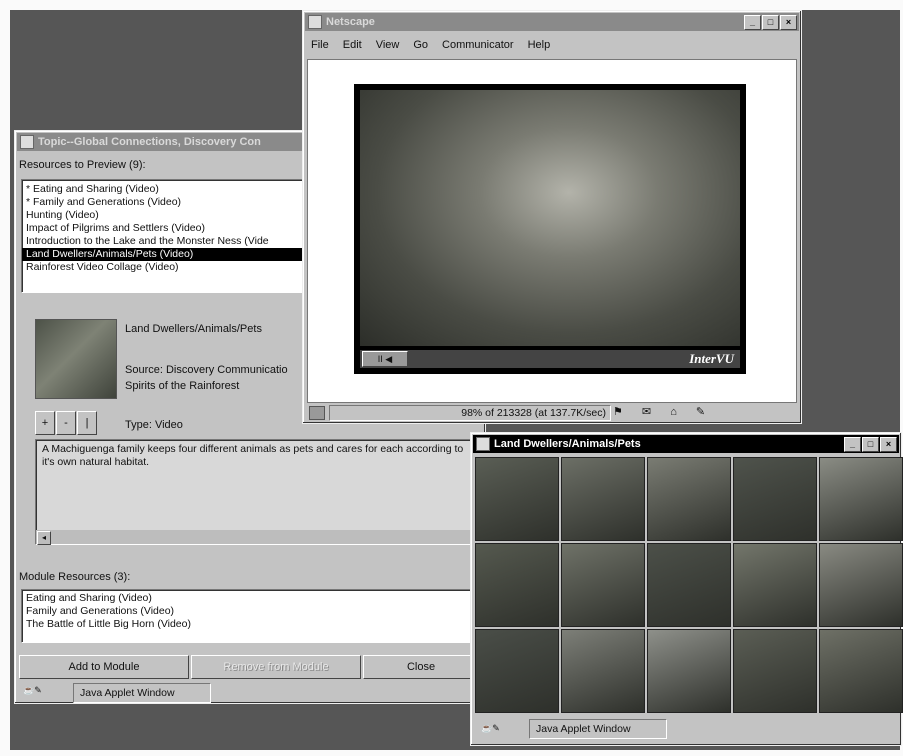 The height and width of the screenshot is (756, 903). What do you see at coordinates (276, 667) in the screenshot?
I see `remove-from-module-button: Remove from Module` at bounding box center [276, 667].